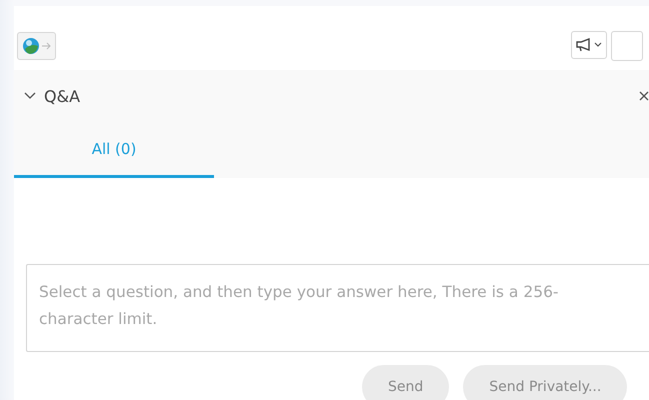 This screenshot has height=400, width=649. I want to click on tab: All (0), so click(114, 150).